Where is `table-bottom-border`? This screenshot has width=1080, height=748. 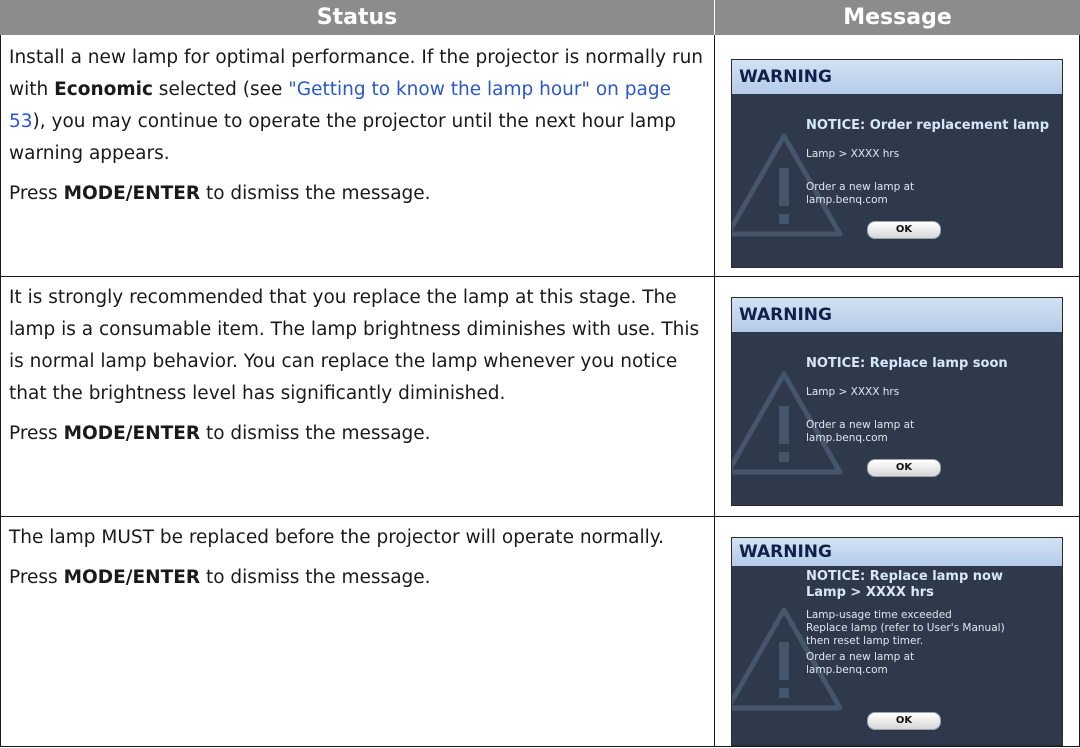
table-bottom-border is located at coordinates (540, 746).